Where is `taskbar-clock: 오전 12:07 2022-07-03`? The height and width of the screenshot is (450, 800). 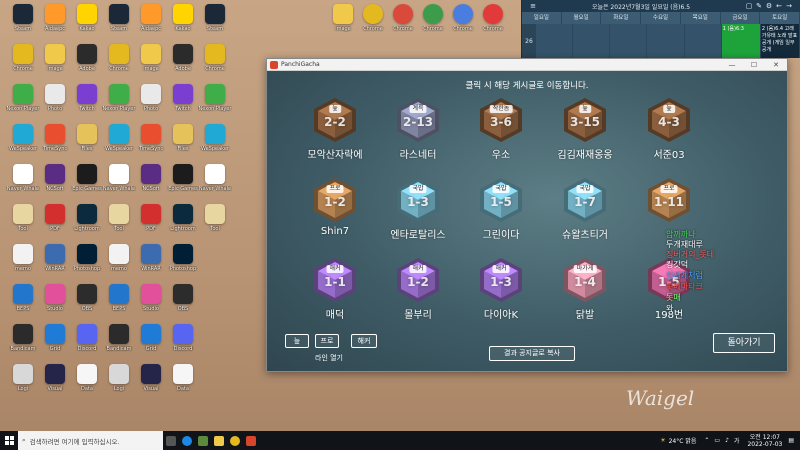
taskbar-clock: 오전 12:07 2022-07-03 is located at coordinates (764, 441).